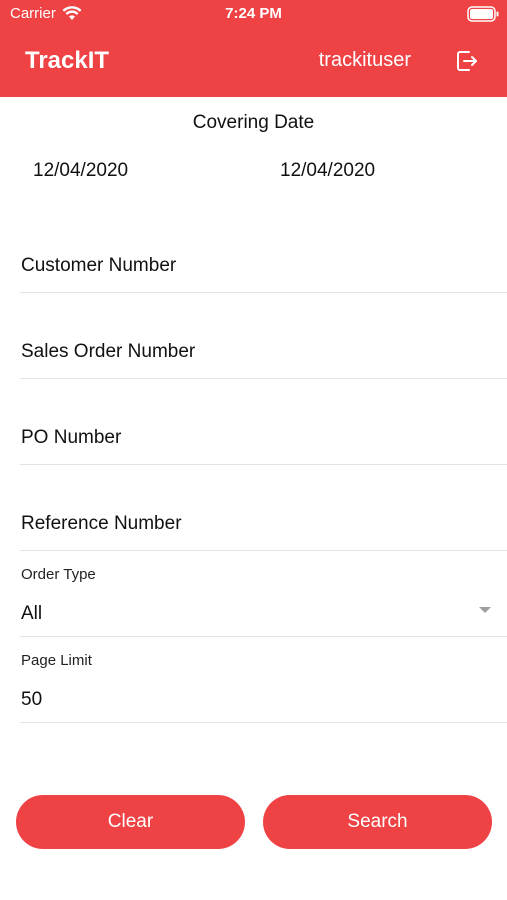 The height and width of the screenshot is (900, 507). Describe the element at coordinates (263, 355) in the screenshot. I see `sales-order-number-field: Sales Order Number` at that location.